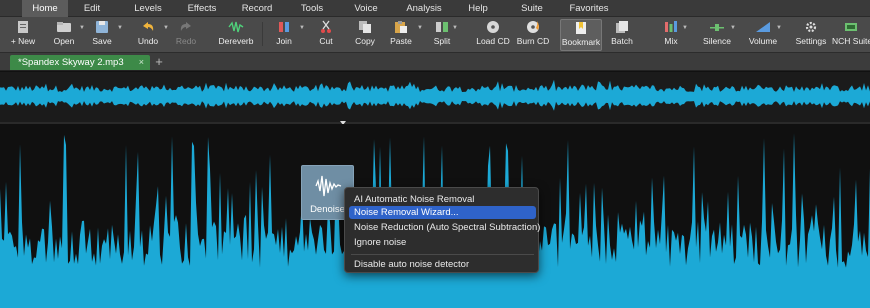 This screenshot has height=308, width=870. Describe the element at coordinates (67, 35) in the screenshot. I see `open-button: Open ▼` at that location.